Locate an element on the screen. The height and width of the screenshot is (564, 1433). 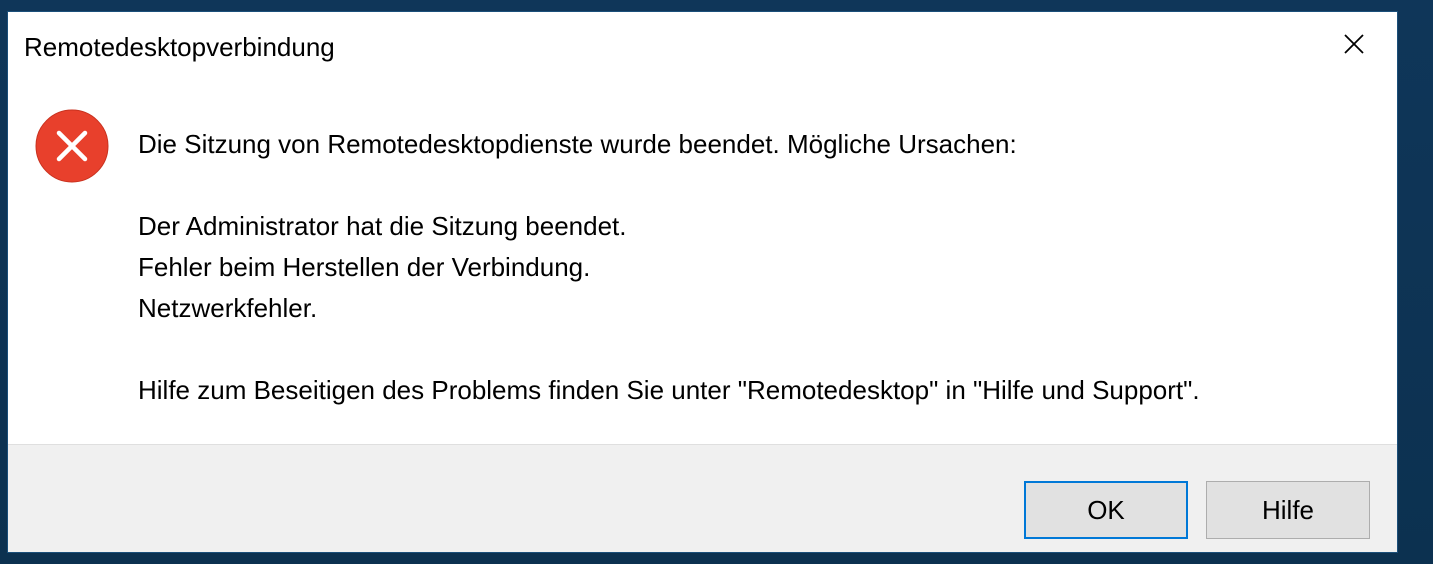
close-icon is located at coordinates (1354, 44).